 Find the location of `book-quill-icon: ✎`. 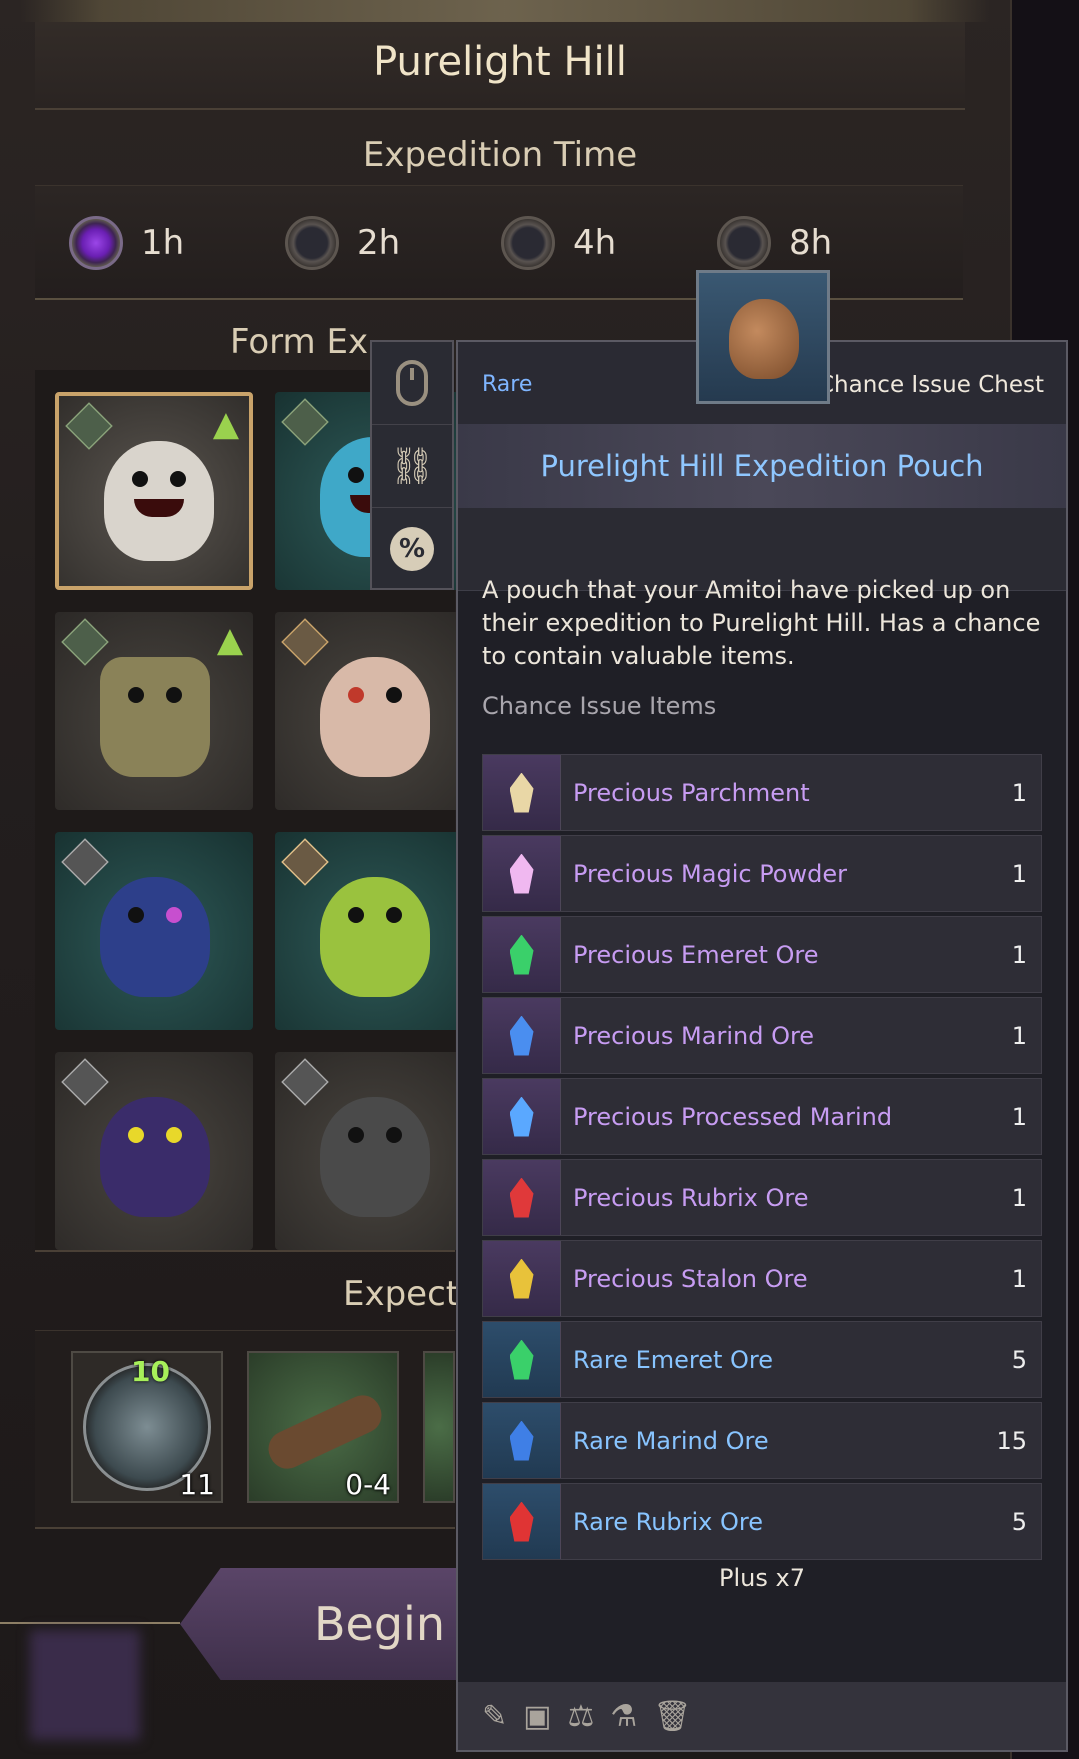

book-quill-icon: ✎ is located at coordinates (494, 1716).